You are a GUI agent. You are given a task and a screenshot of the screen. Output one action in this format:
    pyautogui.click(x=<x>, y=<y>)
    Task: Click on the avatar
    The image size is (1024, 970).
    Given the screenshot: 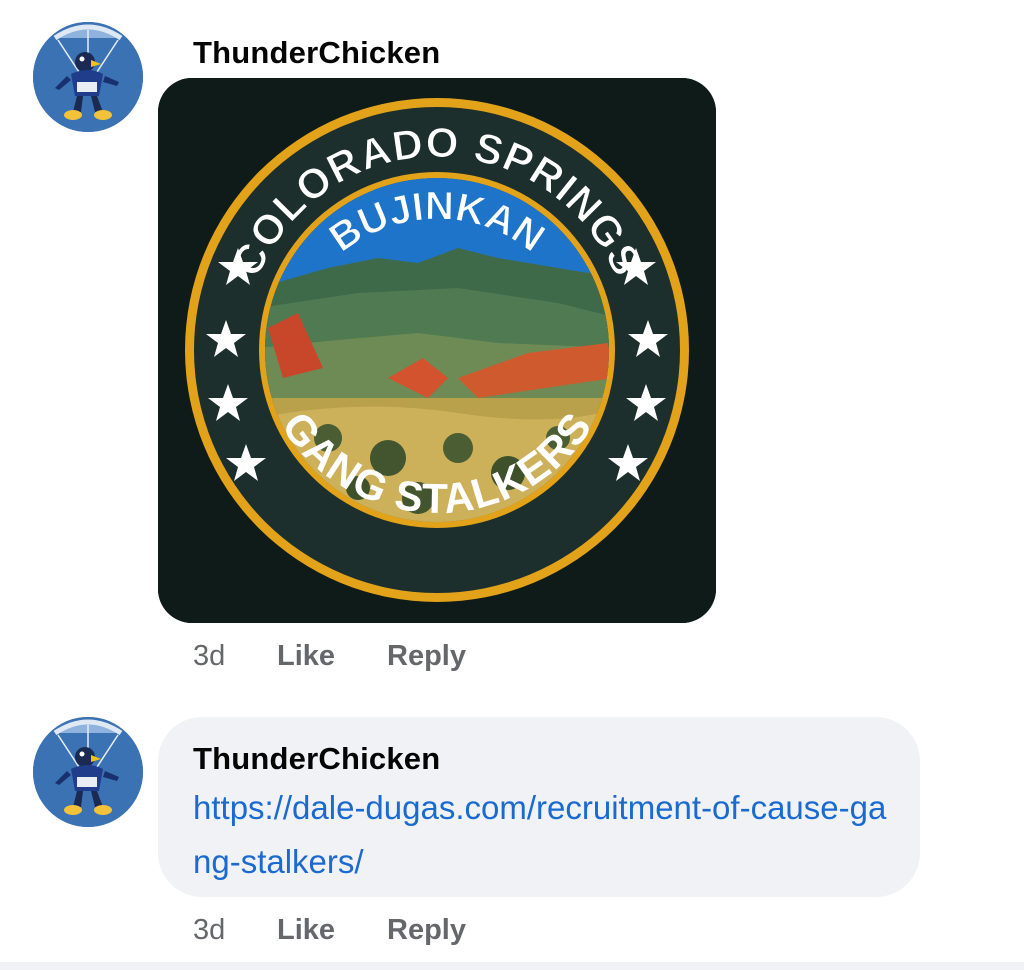 What is the action you would take?
    pyautogui.click(x=88, y=772)
    